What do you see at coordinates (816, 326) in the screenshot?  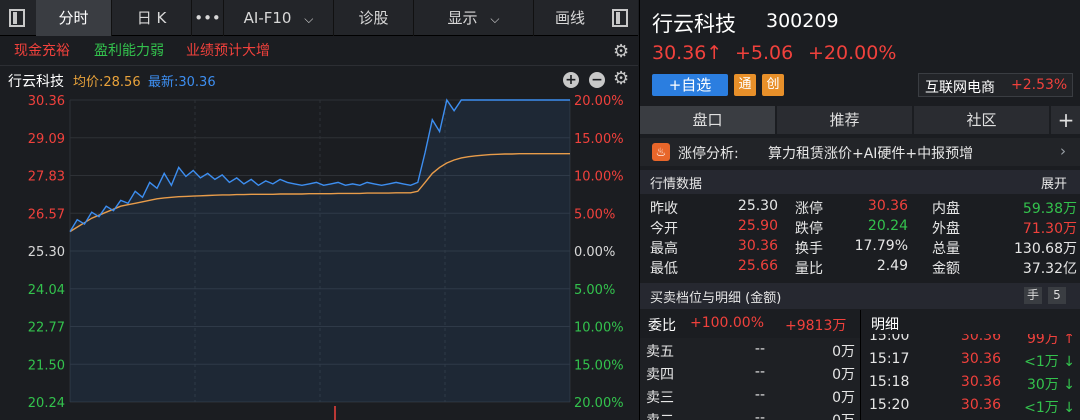 I see `weibi-amount: +9813万` at bounding box center [816, 326].